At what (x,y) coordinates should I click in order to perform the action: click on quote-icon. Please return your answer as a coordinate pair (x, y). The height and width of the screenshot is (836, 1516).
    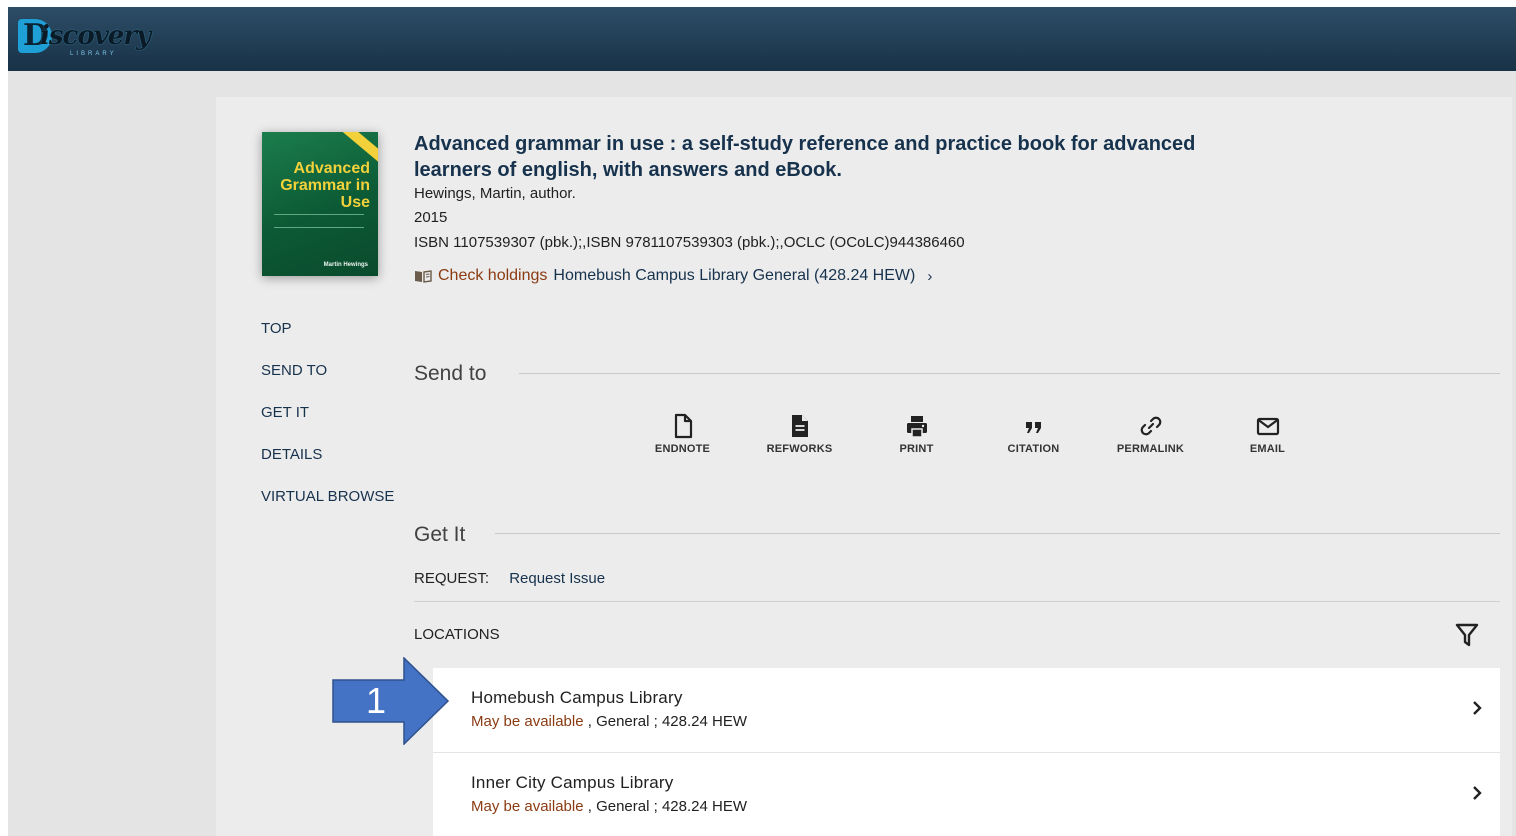
    Looking at the image, I should click on (1033, 427).